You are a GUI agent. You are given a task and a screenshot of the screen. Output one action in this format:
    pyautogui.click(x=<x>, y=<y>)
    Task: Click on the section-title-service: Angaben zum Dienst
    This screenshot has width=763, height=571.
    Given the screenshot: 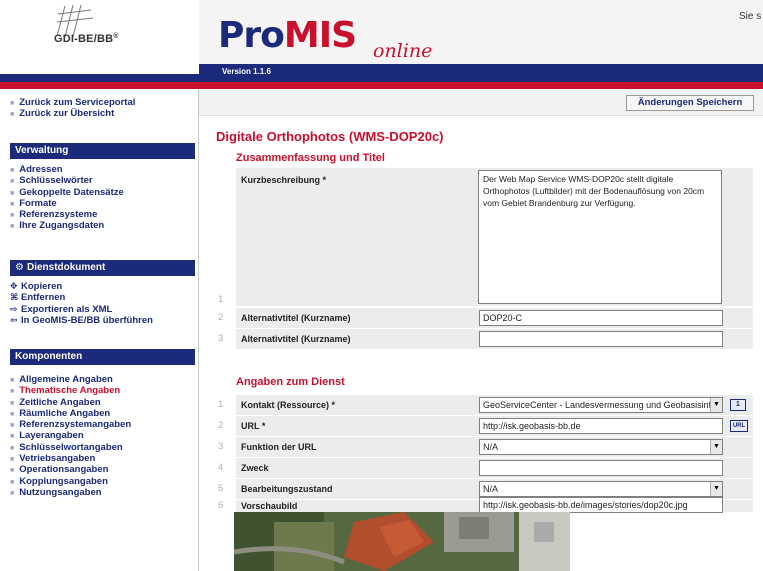 What is the action you would take?
    pyautogui.click(x=290, y=382)
    